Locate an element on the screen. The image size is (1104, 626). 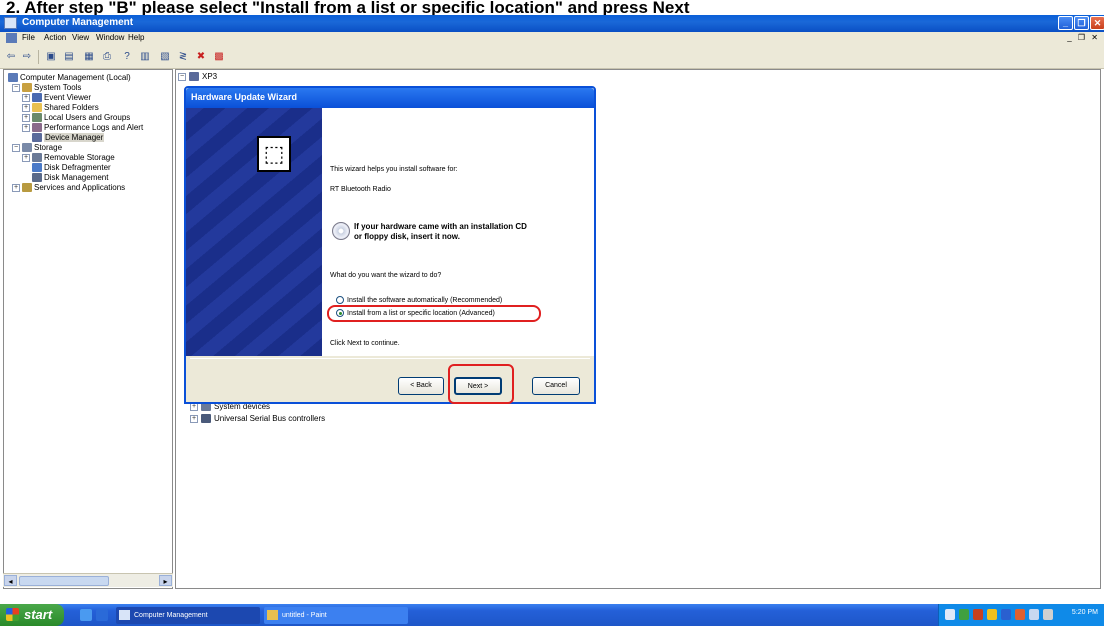
security-icon is located at coordinates (978, 614).